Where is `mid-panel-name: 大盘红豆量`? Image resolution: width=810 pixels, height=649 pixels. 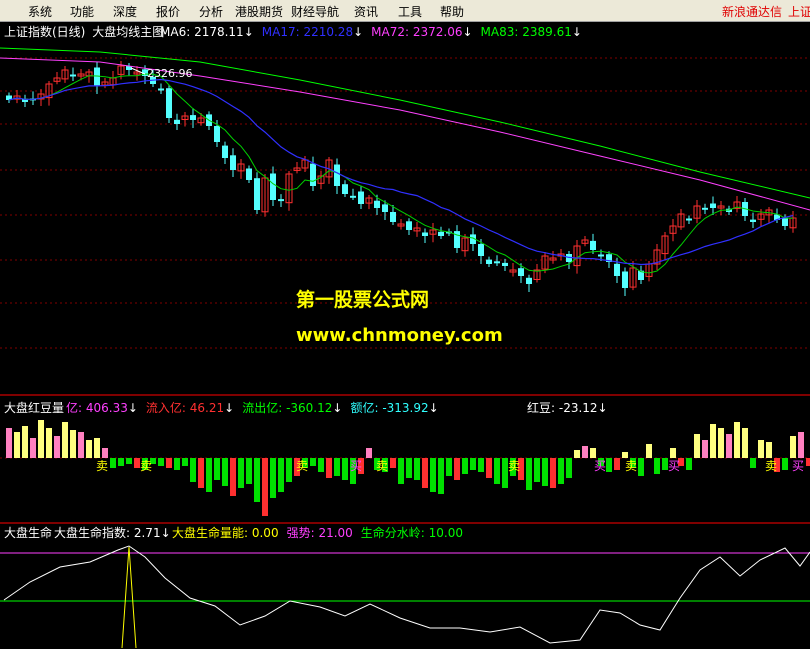
mid-panel-name: 大盘红豆量 is located at coordinates (34, 407).